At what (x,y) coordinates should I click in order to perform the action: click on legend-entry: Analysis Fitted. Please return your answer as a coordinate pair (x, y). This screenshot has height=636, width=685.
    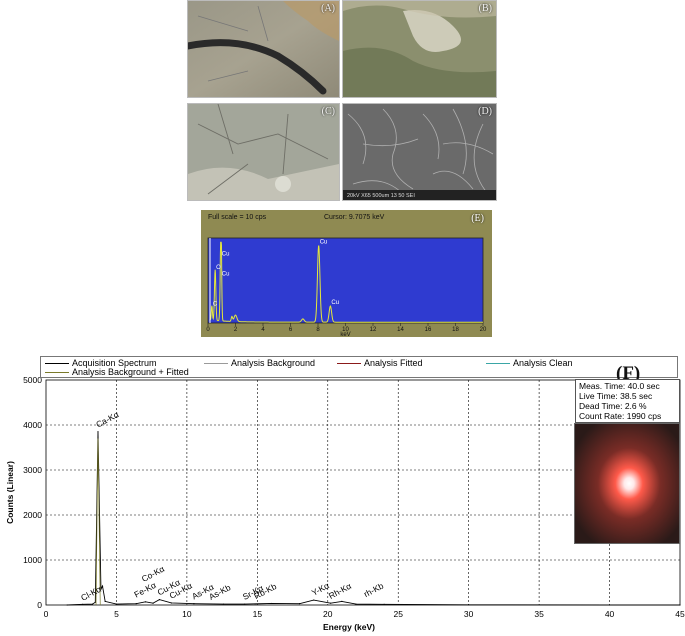
    Looking at the image, I should click on (380, 363).